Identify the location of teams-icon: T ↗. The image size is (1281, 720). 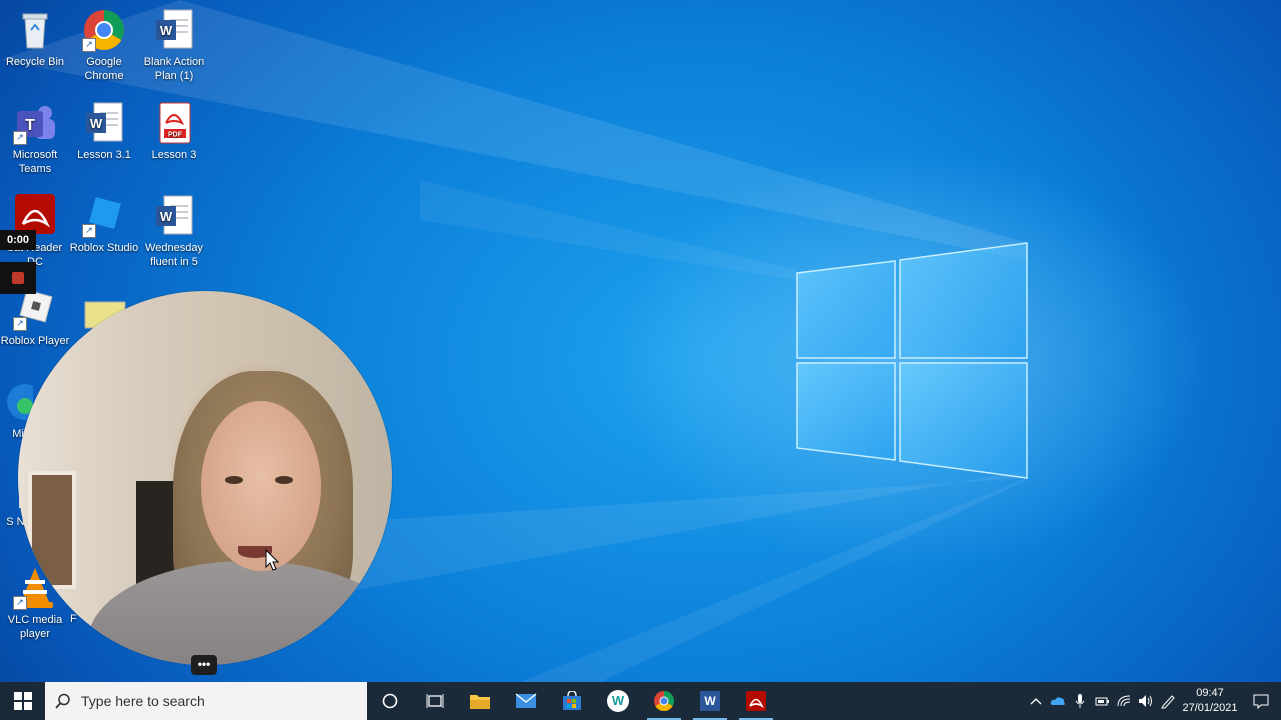
(35, 123).